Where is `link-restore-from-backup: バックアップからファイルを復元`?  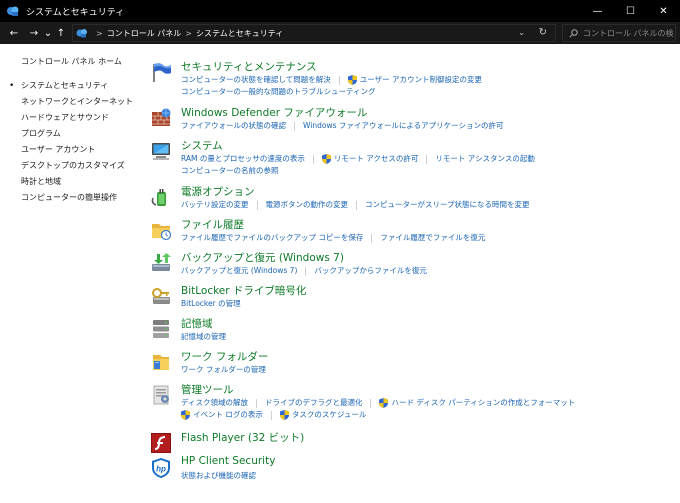
link-restore-from-backup: バックアップからファイルを復元 is located at coordinates (370, 271).